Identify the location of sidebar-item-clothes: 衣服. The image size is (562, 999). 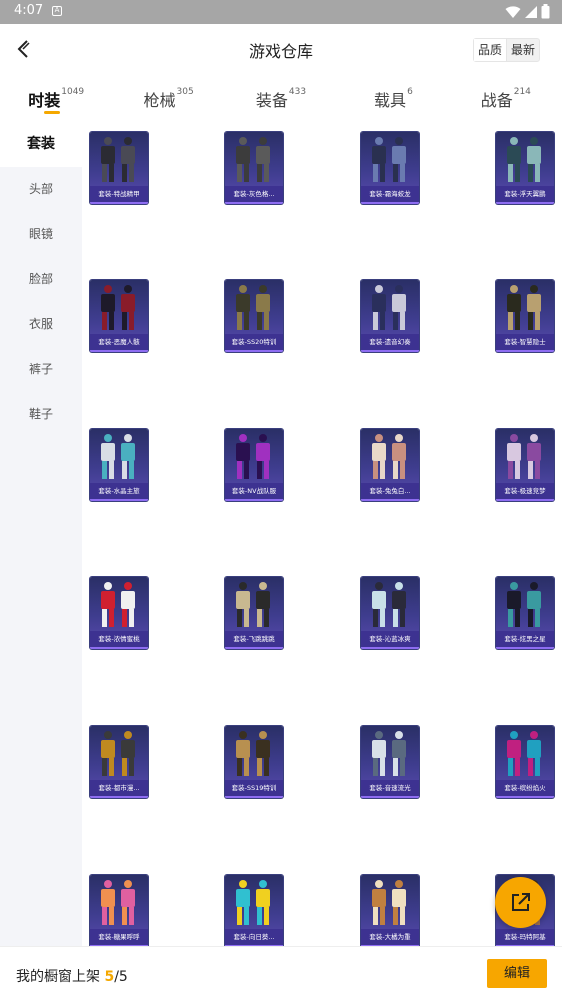
(41, 324).